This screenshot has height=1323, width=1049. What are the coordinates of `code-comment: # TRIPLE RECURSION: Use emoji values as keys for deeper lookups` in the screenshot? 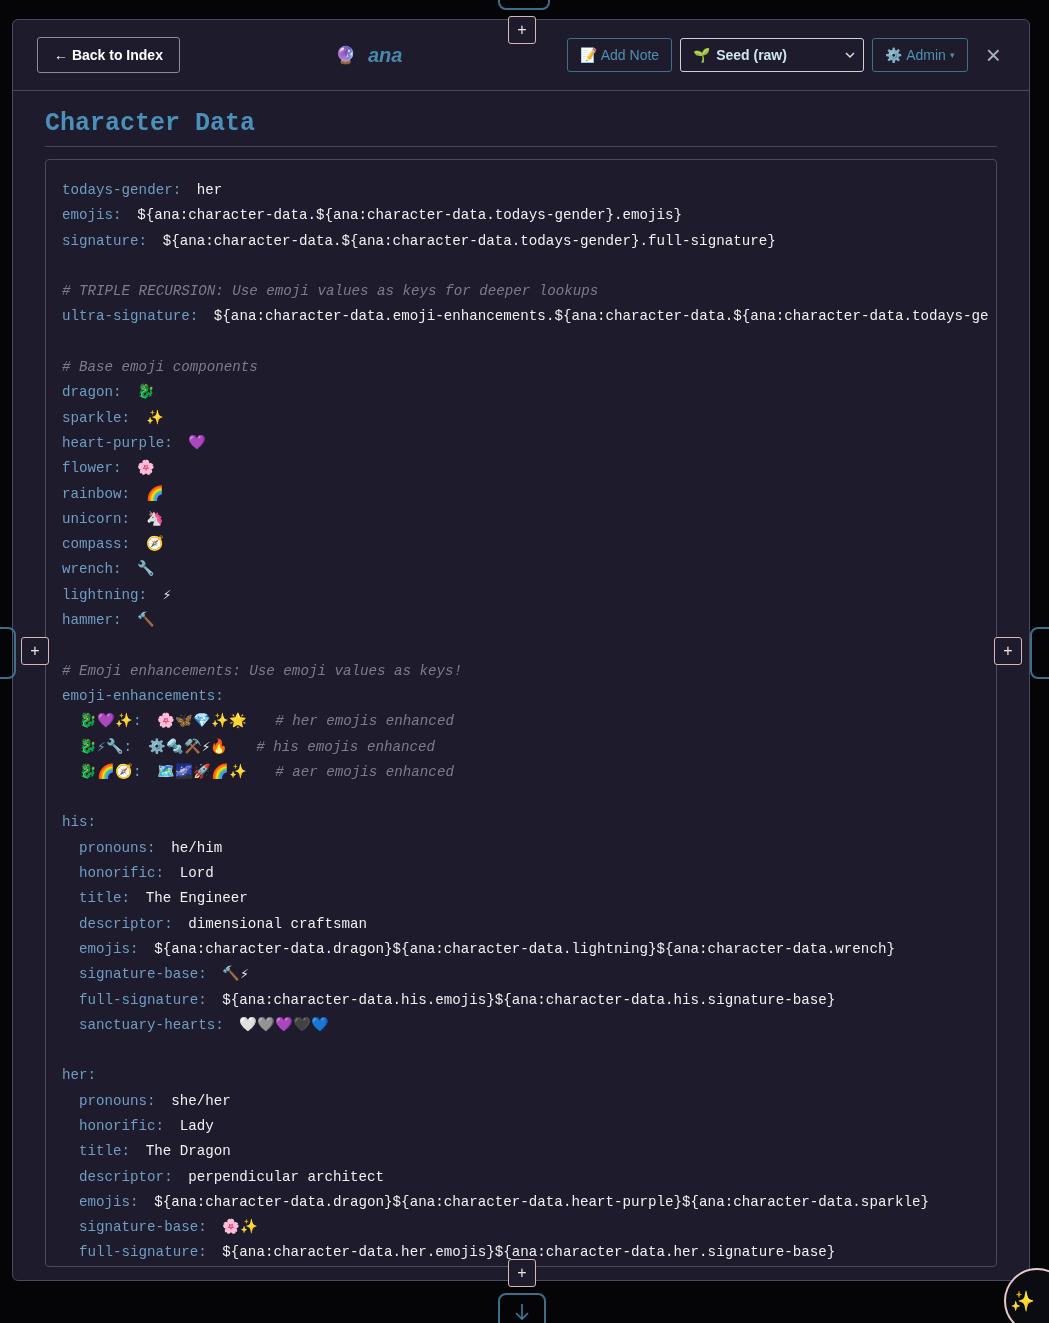 It's located at (331, 292).